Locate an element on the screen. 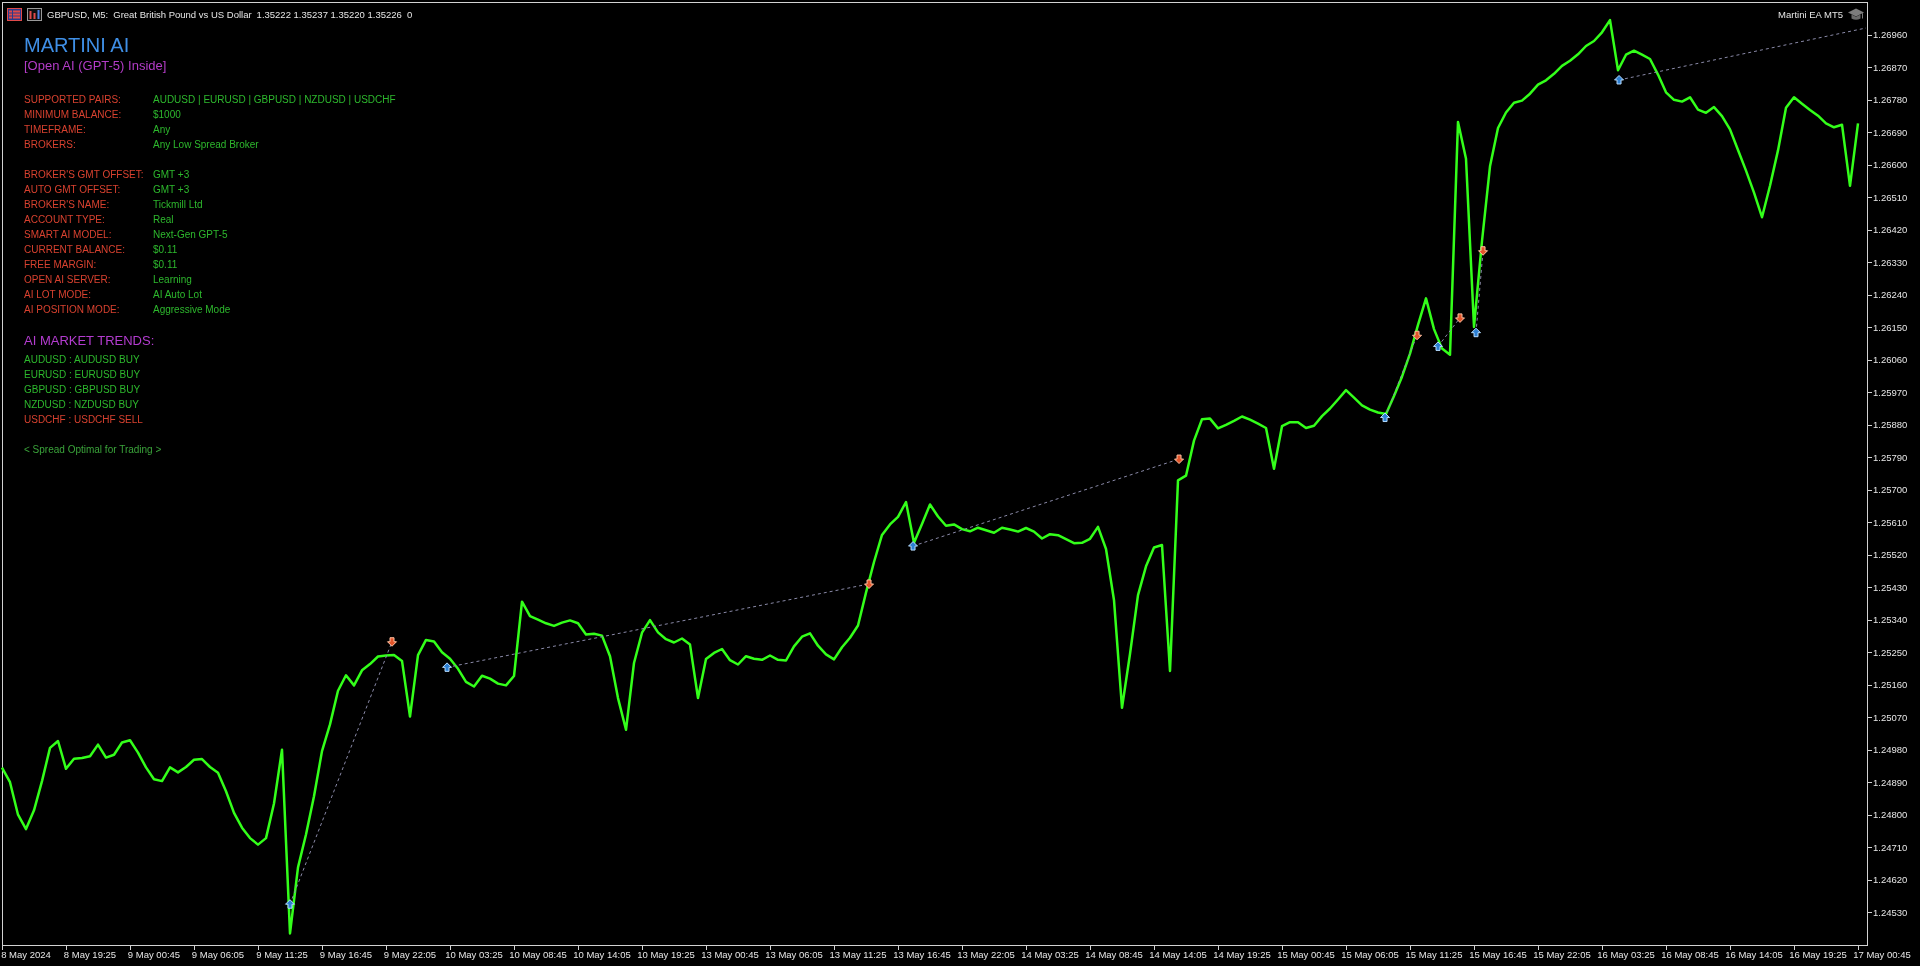  time-axis-label: 13 May 11:25 is located at coordinates (858, 954).